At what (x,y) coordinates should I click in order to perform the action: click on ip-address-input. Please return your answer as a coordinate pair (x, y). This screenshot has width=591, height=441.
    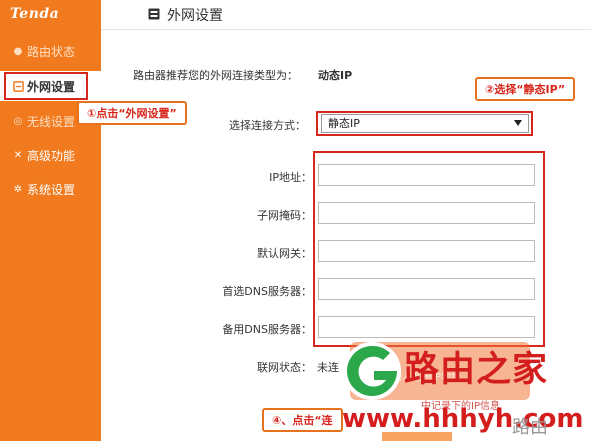
    Looking at the image, I should click on (426, 175).